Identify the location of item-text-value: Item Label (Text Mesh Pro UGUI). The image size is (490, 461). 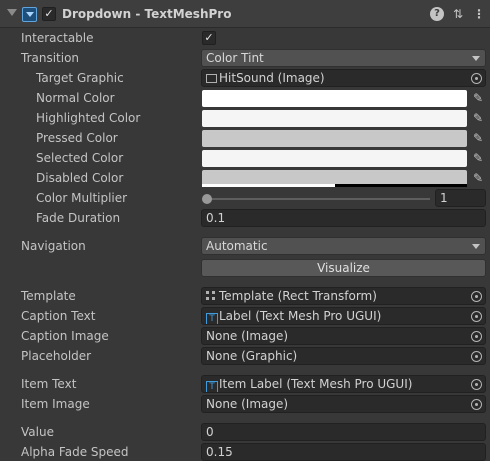
(316, 384).